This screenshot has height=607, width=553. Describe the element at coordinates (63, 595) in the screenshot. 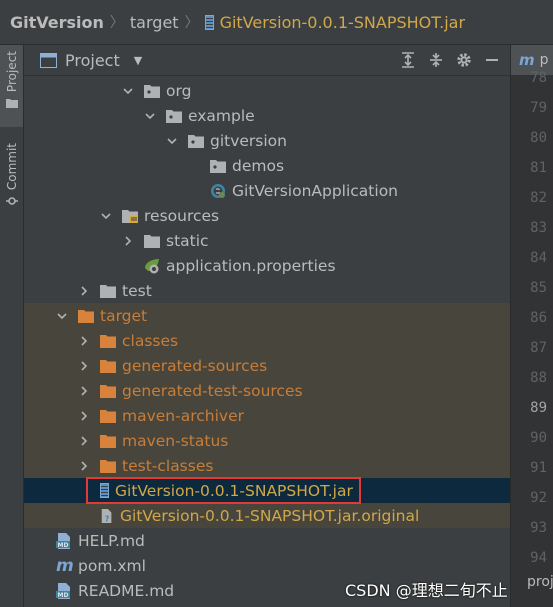

I see `svg-text: MD` at that location.